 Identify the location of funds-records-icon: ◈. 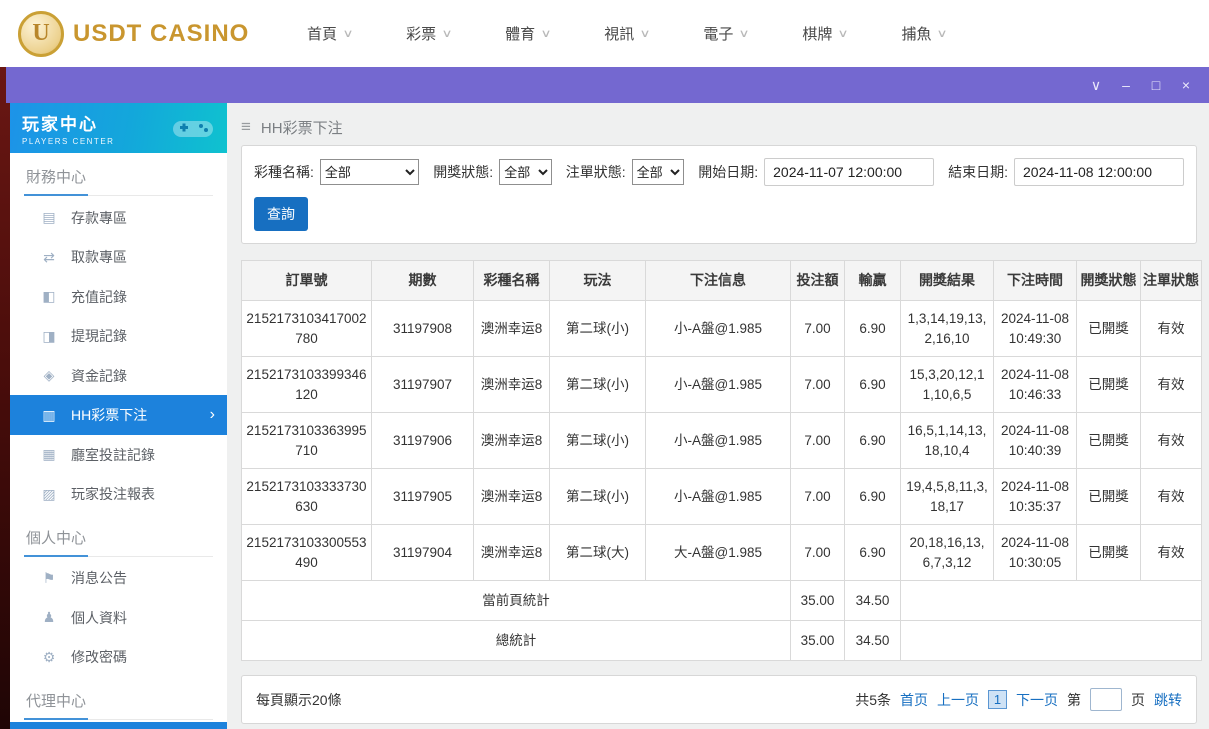
(49, 375).